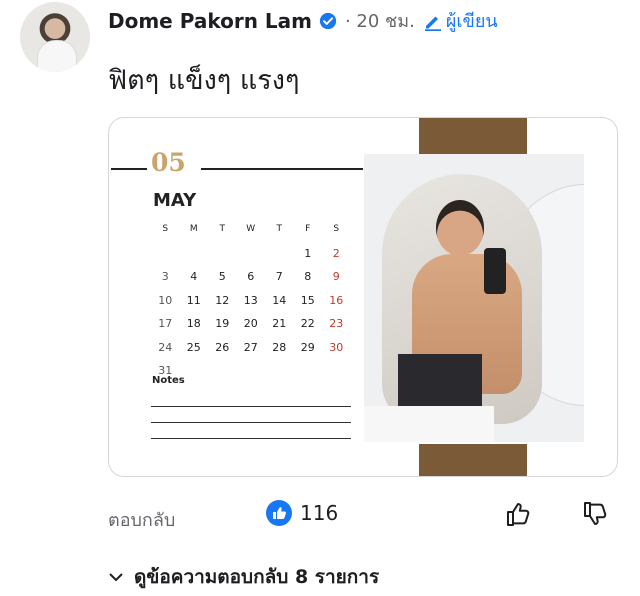 The width and height of the screenshot is (640, 596). I want to click on calendar-day: 29, so click(307, 347).